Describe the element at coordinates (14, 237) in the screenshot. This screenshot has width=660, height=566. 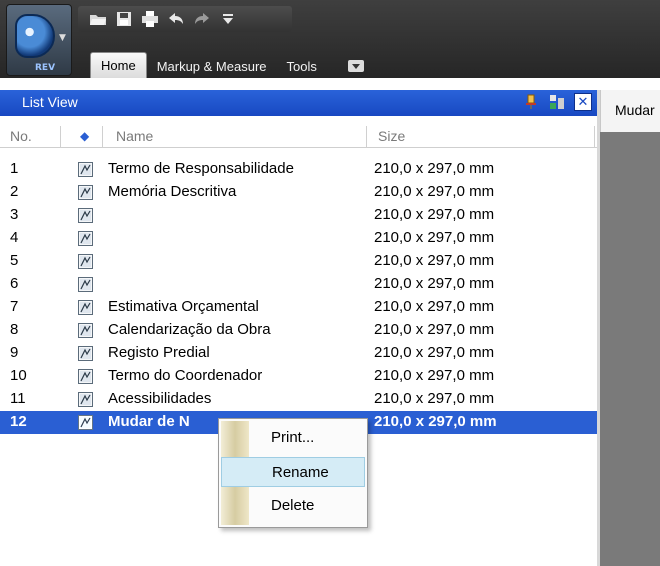
I see `row-number: 4` at that location.